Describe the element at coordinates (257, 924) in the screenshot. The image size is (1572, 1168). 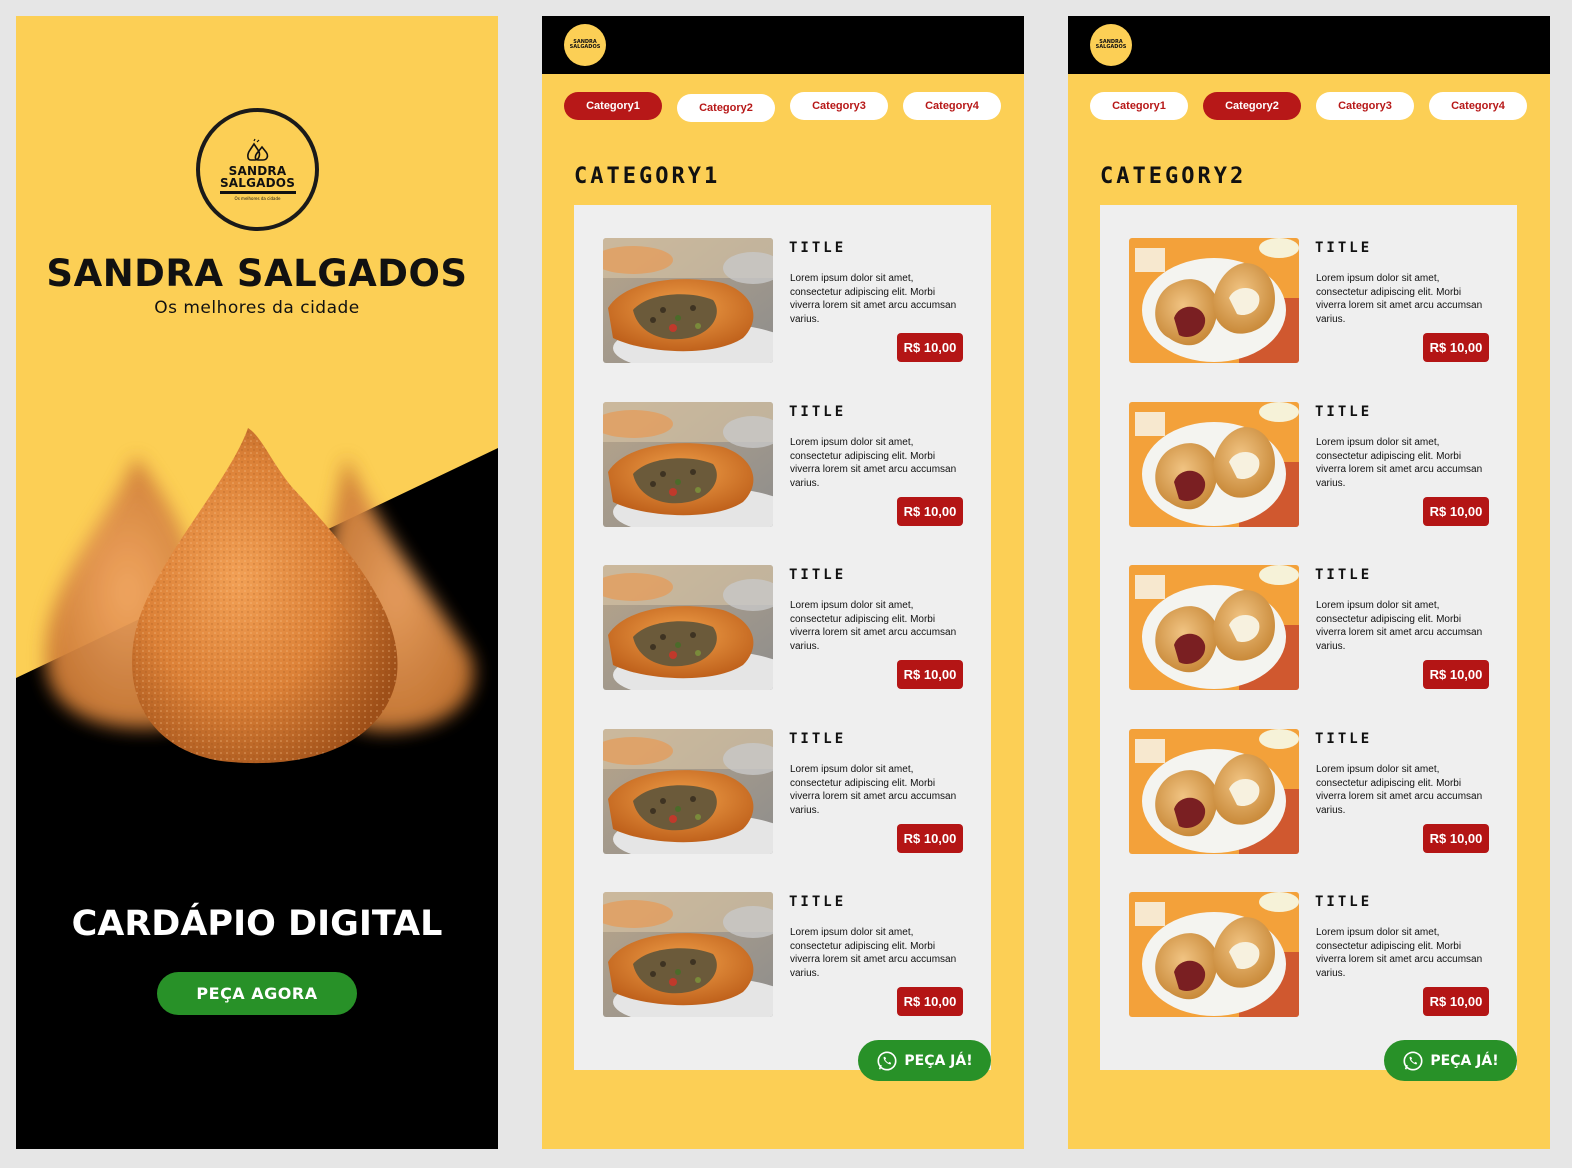
I see `menu-heading: CARDÁPIO DIGITAL` at that location.